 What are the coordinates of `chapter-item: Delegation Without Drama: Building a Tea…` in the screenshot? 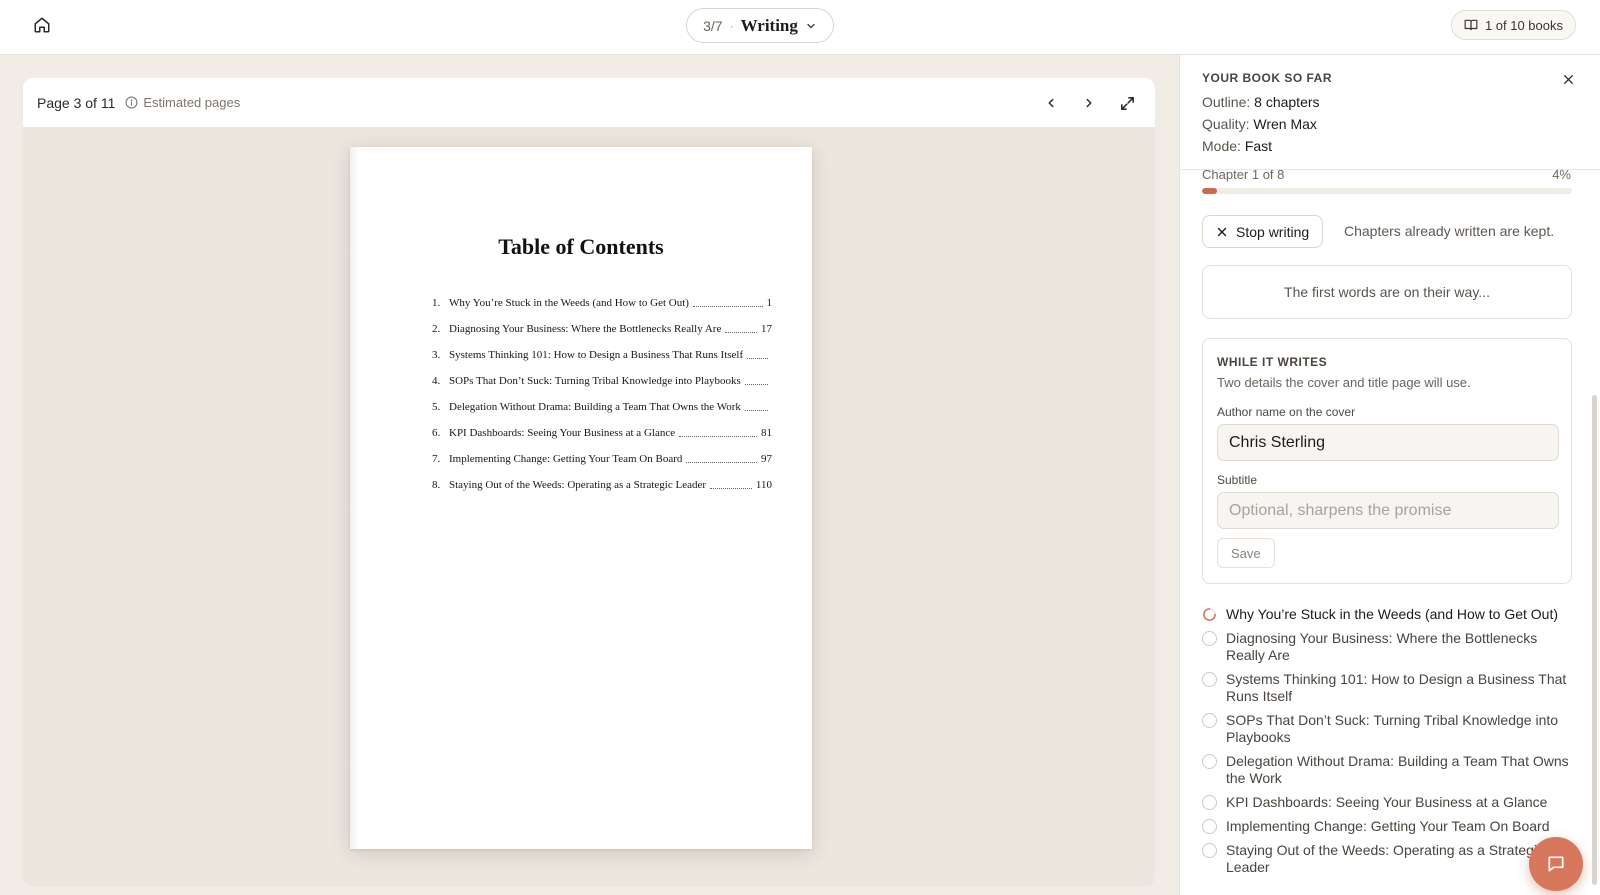 It's located at (1387, 770).